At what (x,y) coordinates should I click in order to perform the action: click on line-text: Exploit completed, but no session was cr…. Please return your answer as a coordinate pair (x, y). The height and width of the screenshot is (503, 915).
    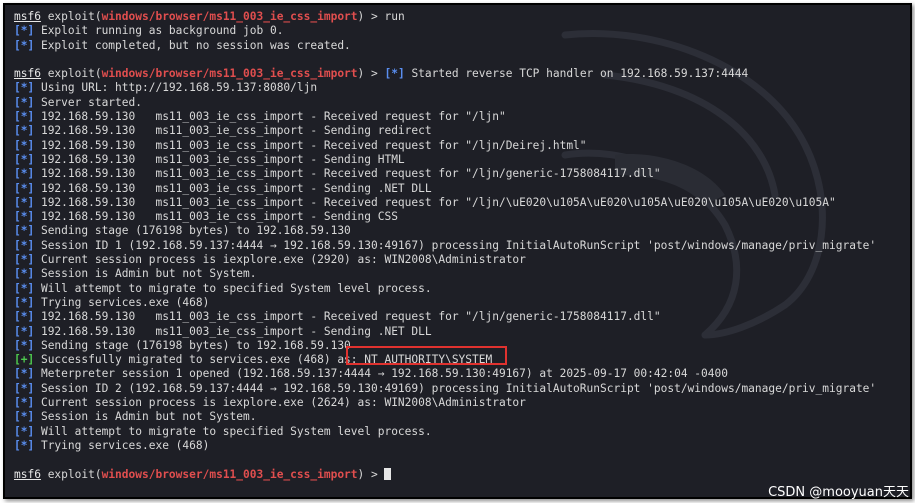
    Looking at the image, I should click on (192, 45).